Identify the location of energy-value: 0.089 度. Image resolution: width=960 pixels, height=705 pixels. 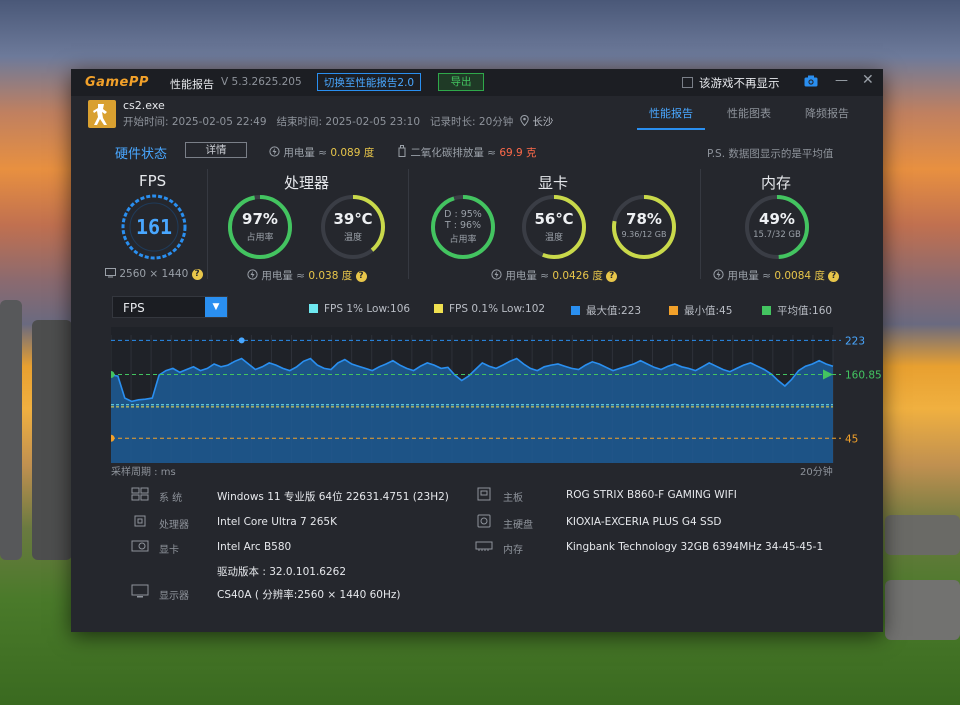
(352, 153).